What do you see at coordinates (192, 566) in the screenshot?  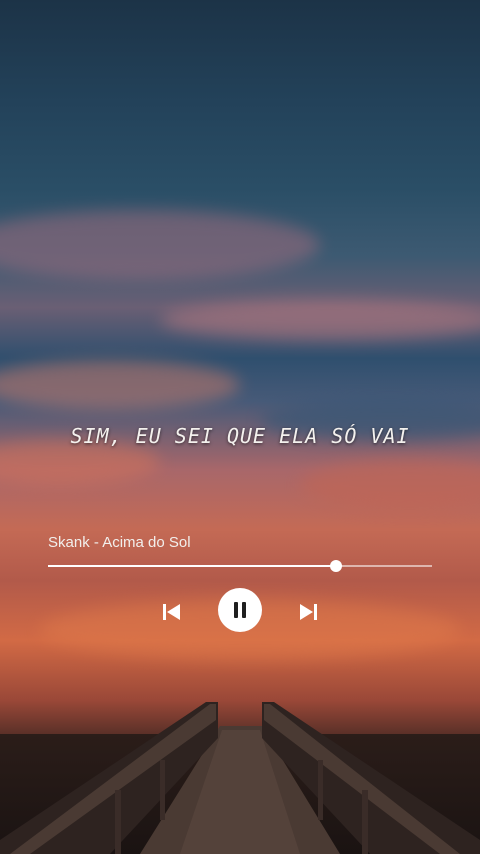 I see `progress-fill` at bounding box center [192, 566].